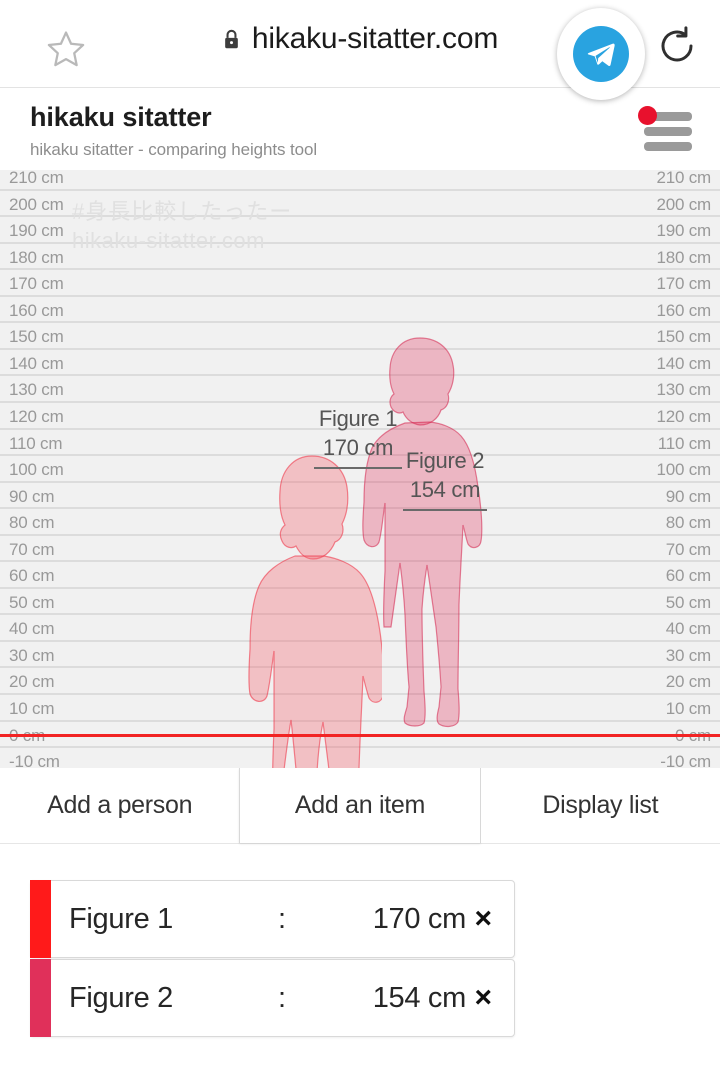 This screenshot has width=720, height=1083. What do you see at coordinates (375, 38) in the screenshot?
I see `url-text: hikaku-sitatter.com` at bounding box center [375, 38].